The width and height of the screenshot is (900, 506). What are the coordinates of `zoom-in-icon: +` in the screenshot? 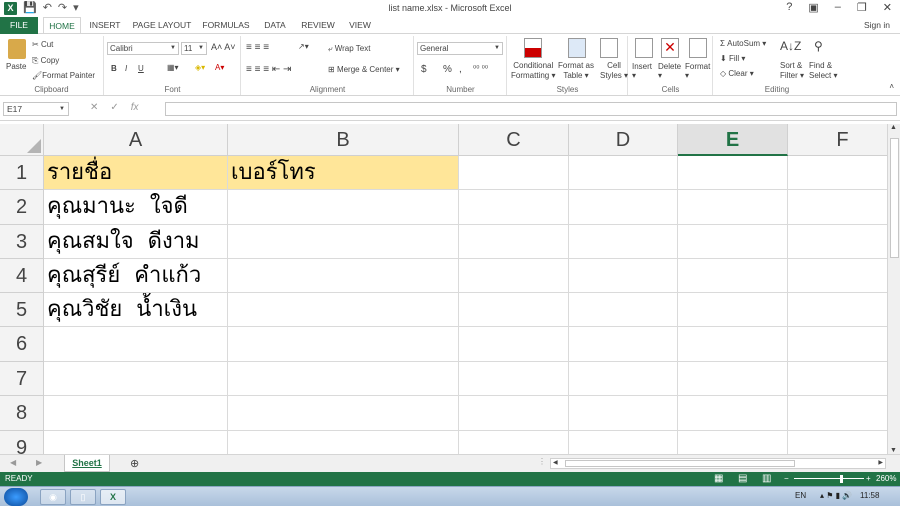 It's located at (868, 479).